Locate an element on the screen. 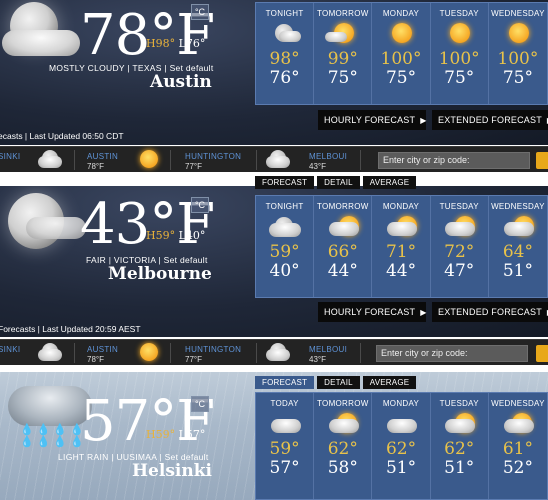 Image resolution: width=548 pixels, height=500 pixels. tab-bar: FORECAST DETAIL AVERAGE is located at coordinates (337, 382).